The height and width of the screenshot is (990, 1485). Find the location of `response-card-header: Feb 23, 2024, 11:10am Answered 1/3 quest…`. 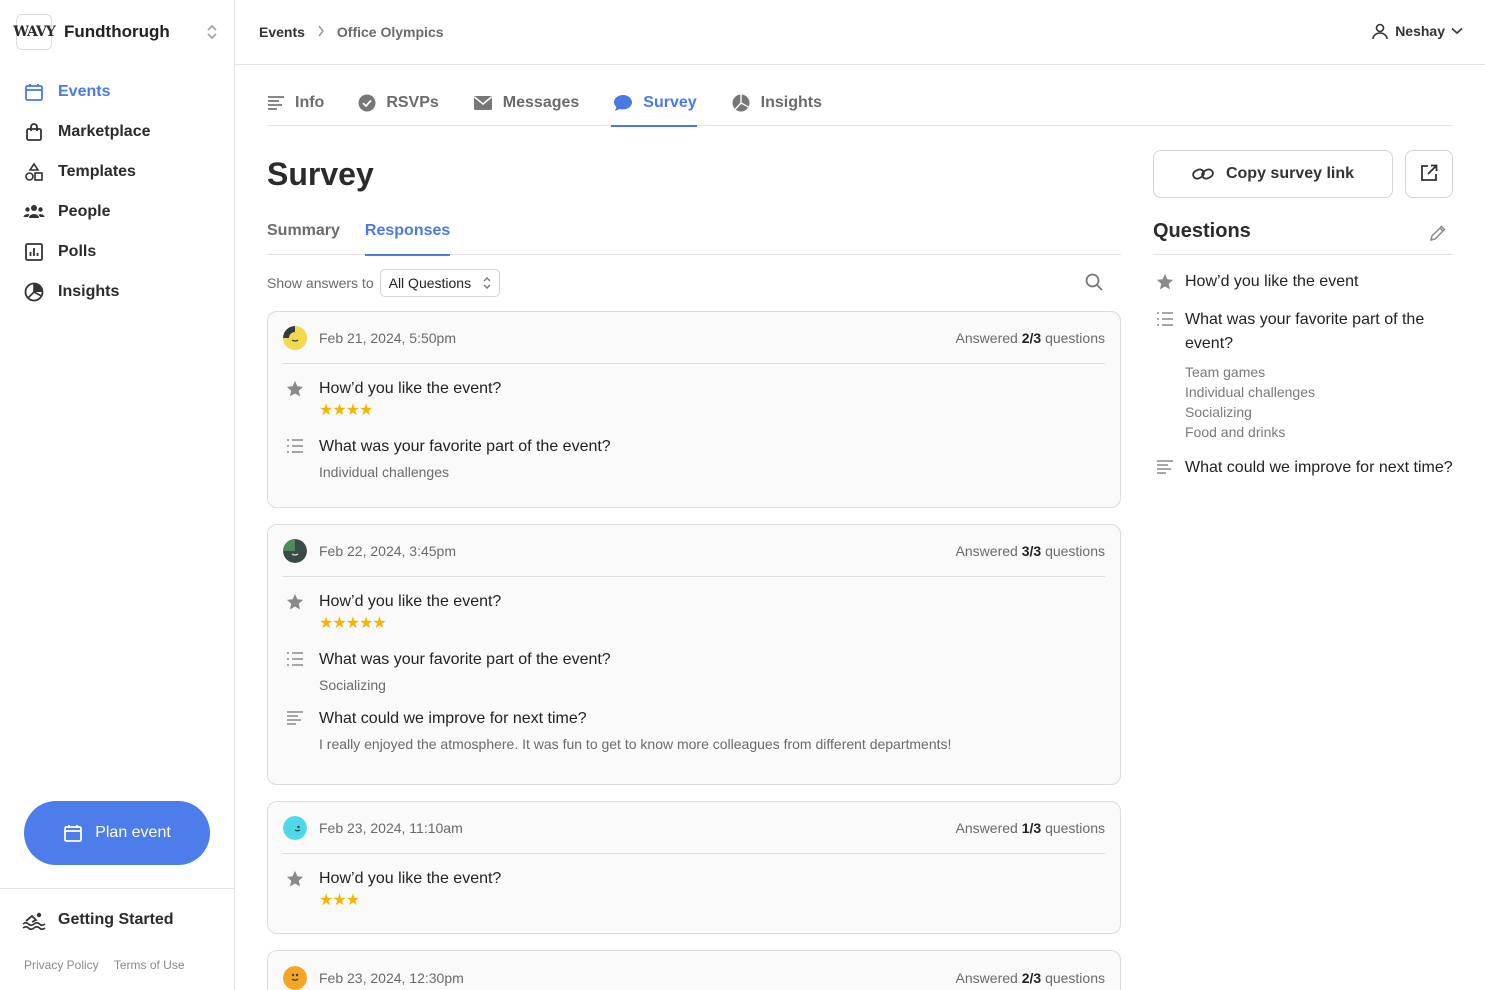

response-card-header: Feb 23, 2024, 11:10am Answered 1/3 quest… is located at coordinates (694, 828).